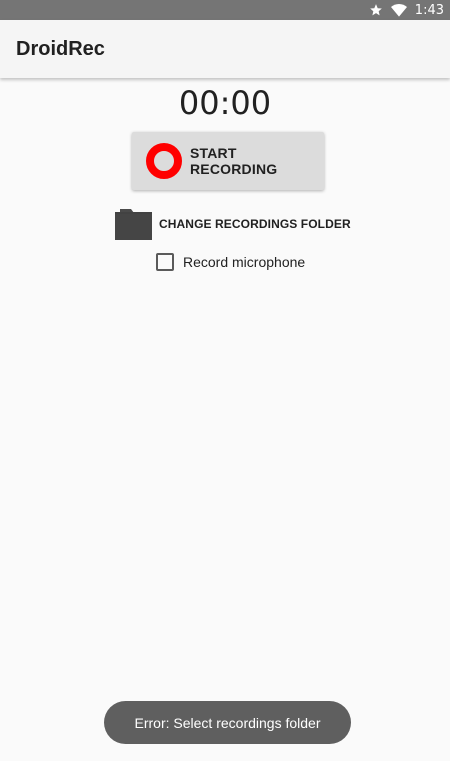 The width and height of the screenshot is (450, 761). What do you see at coordinates (398, 10) in the screenshot?
I see `wifi-icon` at bounding box center [398, 10].